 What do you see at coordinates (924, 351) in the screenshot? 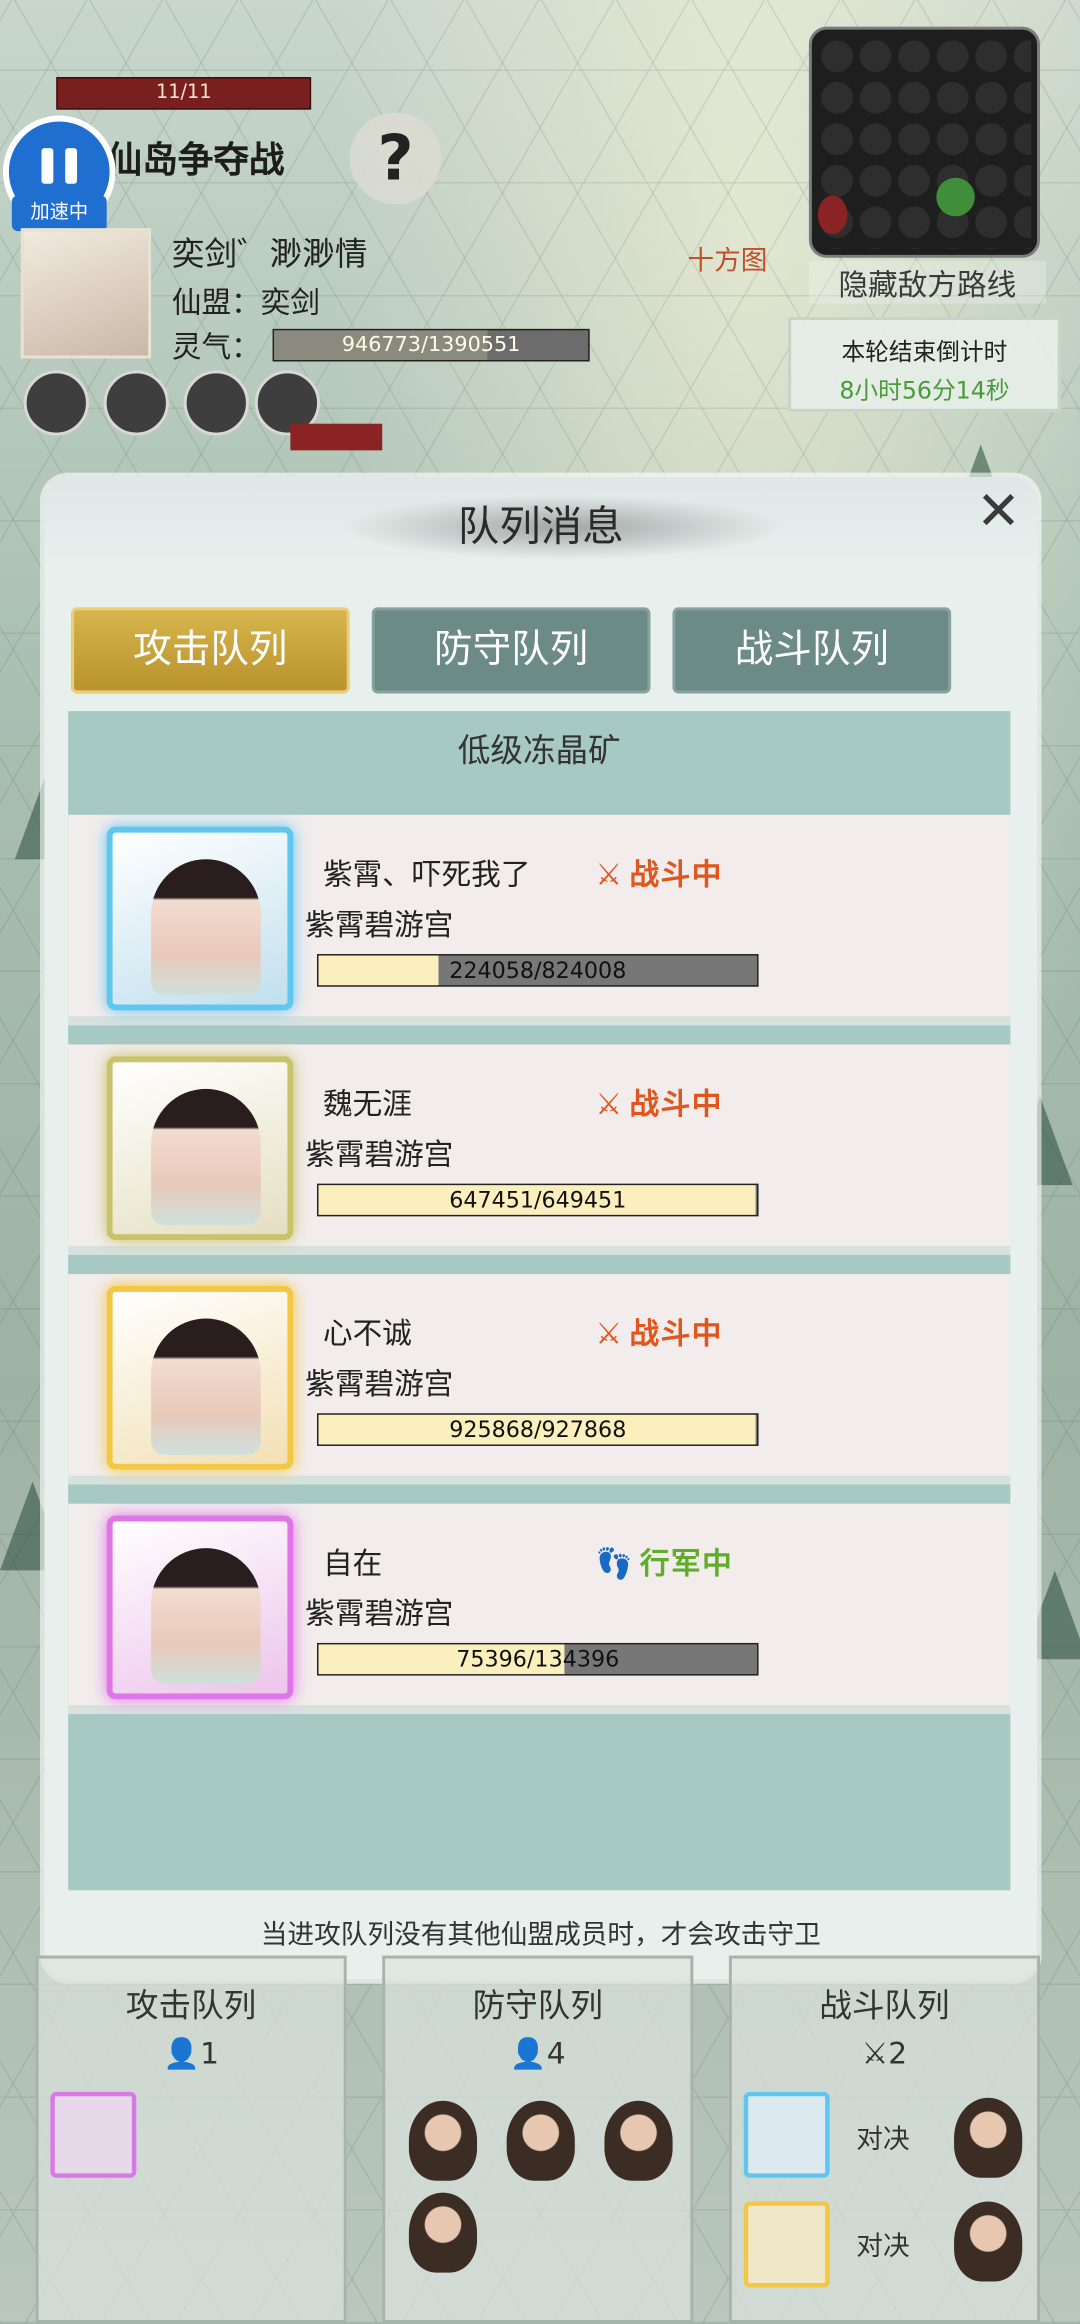
I see `timer-title: 本轮结束倒计时` at bounding box center [924, 351].